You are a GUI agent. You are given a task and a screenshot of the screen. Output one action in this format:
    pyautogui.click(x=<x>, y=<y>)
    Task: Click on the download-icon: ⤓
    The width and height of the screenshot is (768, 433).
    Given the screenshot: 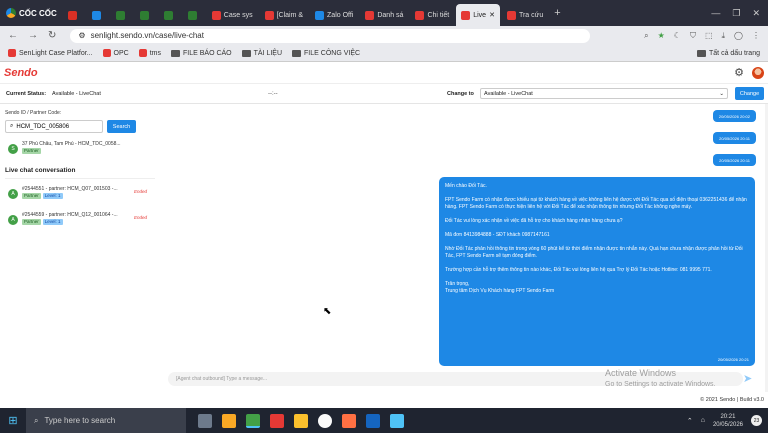 What is the action you would take?
    pyautogui.click(x=724, y=36)
    